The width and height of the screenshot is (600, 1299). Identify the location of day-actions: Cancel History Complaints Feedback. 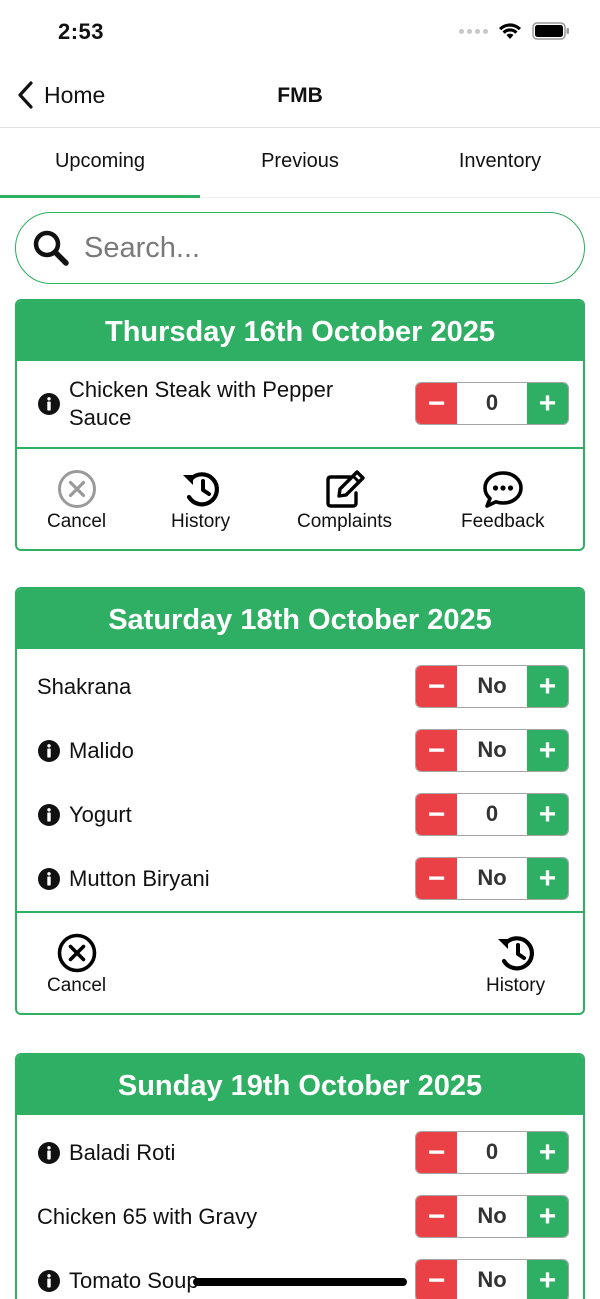
(300, 499).